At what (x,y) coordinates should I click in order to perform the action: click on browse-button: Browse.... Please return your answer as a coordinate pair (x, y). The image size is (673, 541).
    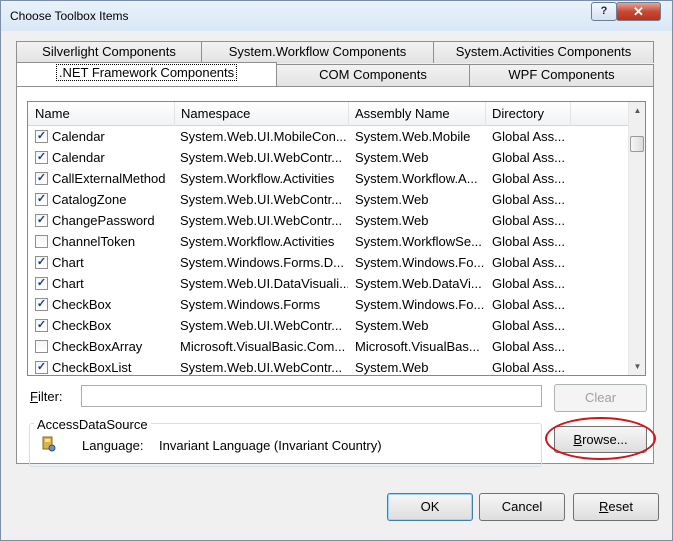
    Looking at the image, I should click on (600, 439).